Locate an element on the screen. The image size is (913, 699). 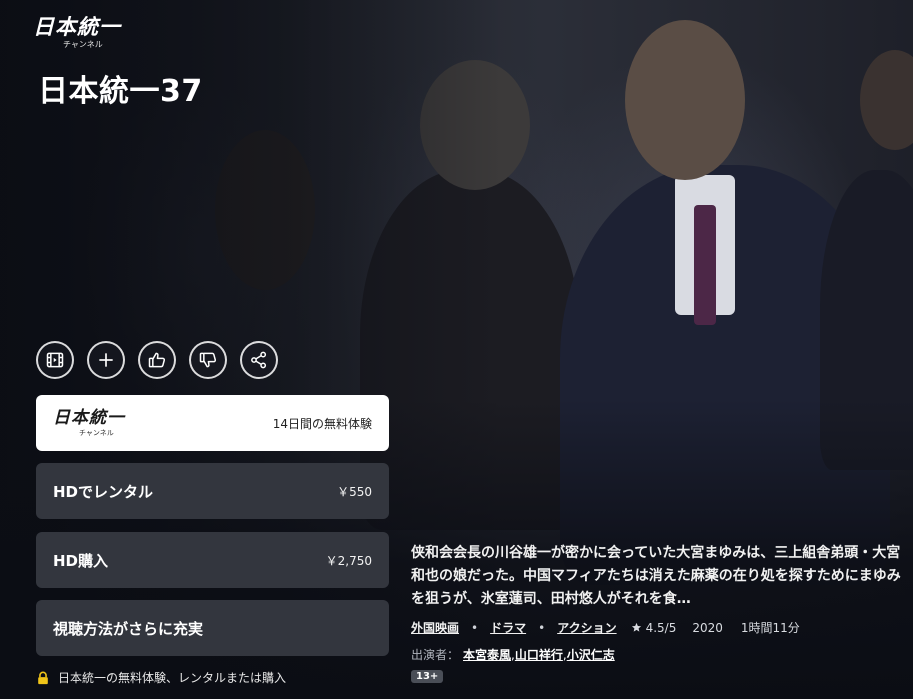
share-icon is located at coordinates (259, 360).